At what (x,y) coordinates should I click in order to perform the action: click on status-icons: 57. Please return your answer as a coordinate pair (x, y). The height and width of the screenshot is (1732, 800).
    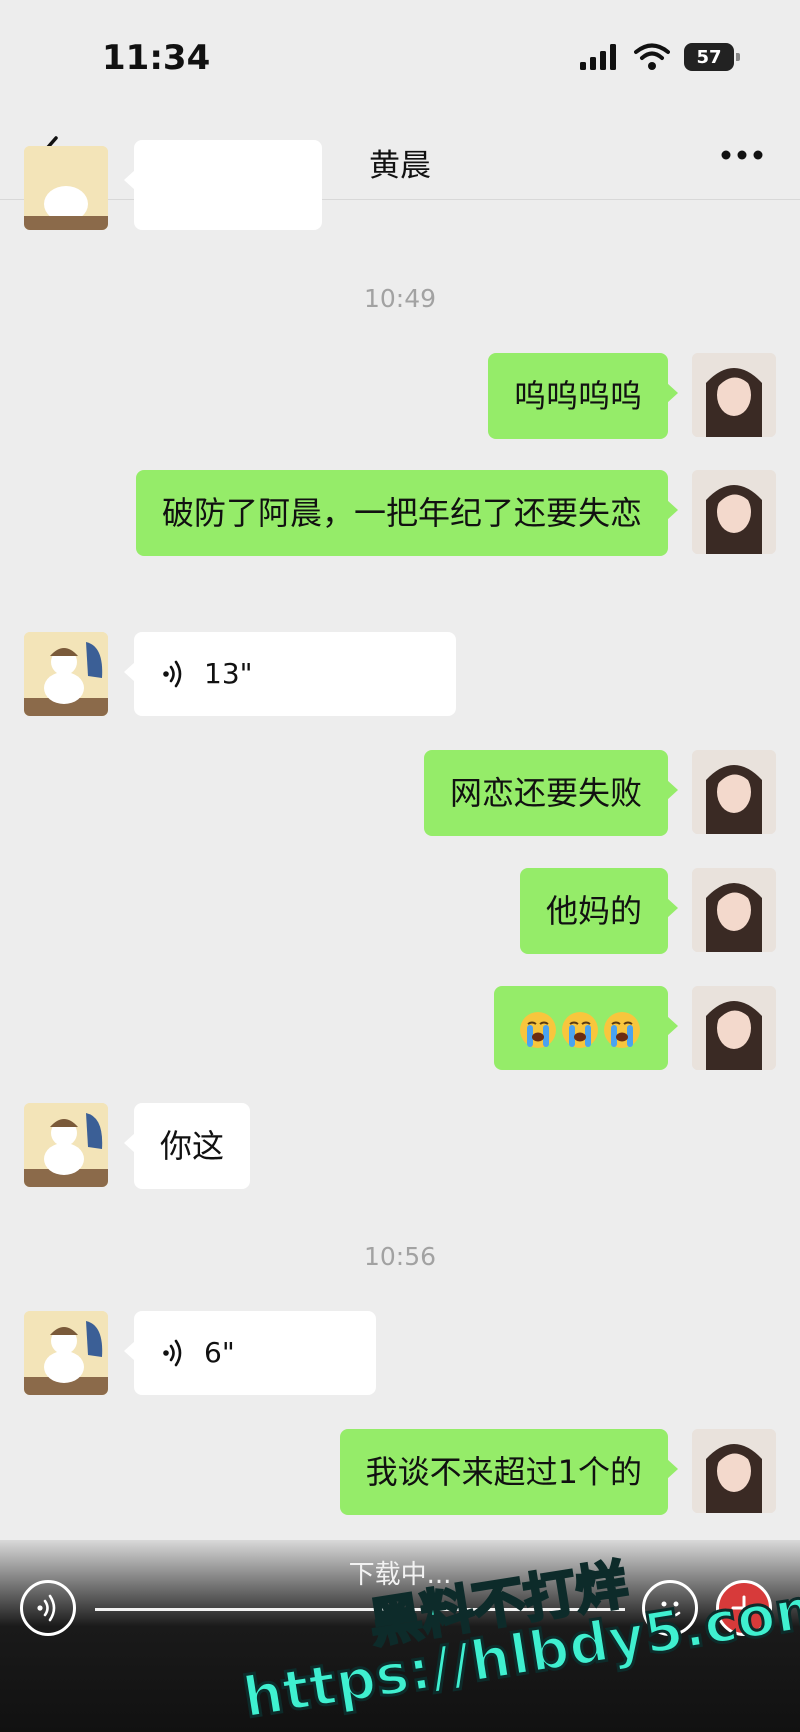
    Looking at the image, I should click on (660, 57).